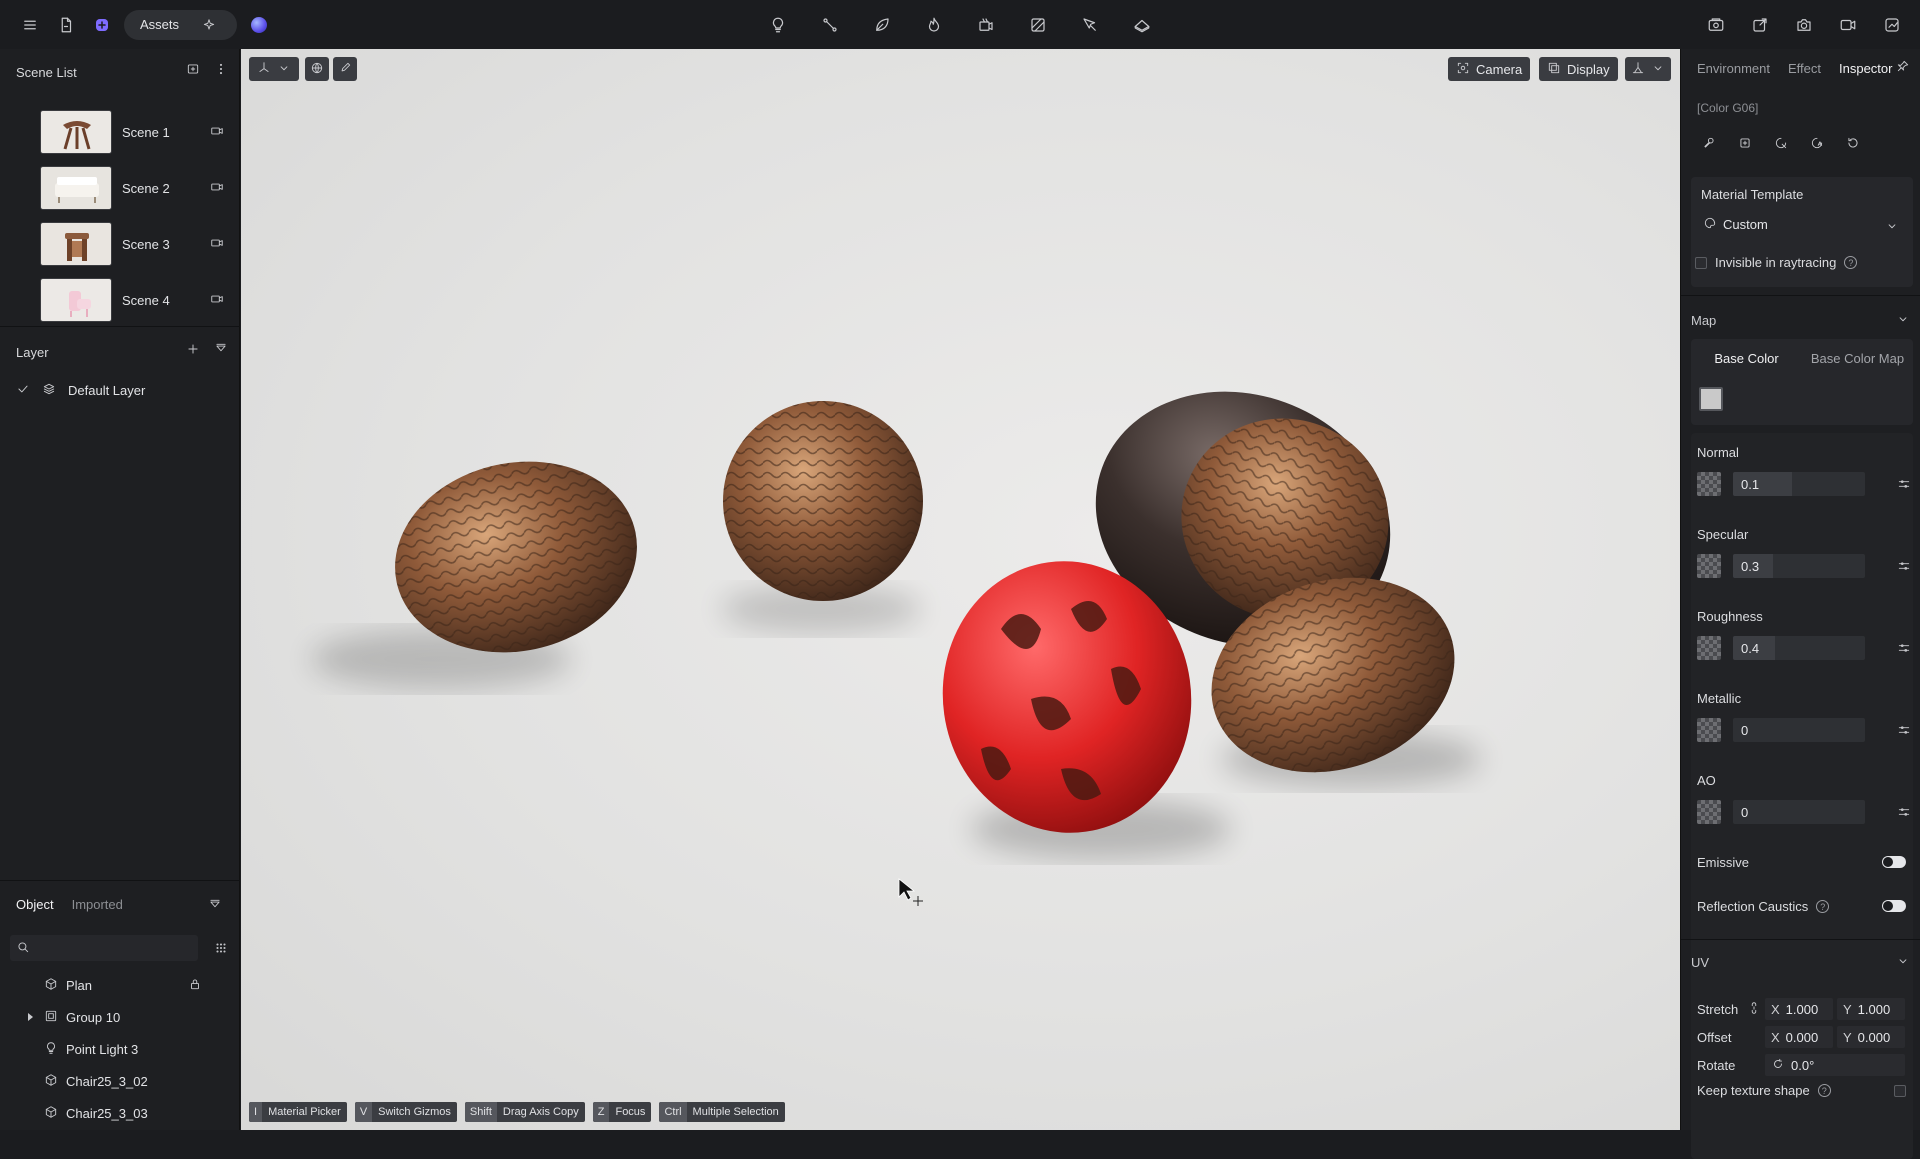 The height and width of the screenshot is (1159, 1920). I want to click on file-icon, so click(66, 25).